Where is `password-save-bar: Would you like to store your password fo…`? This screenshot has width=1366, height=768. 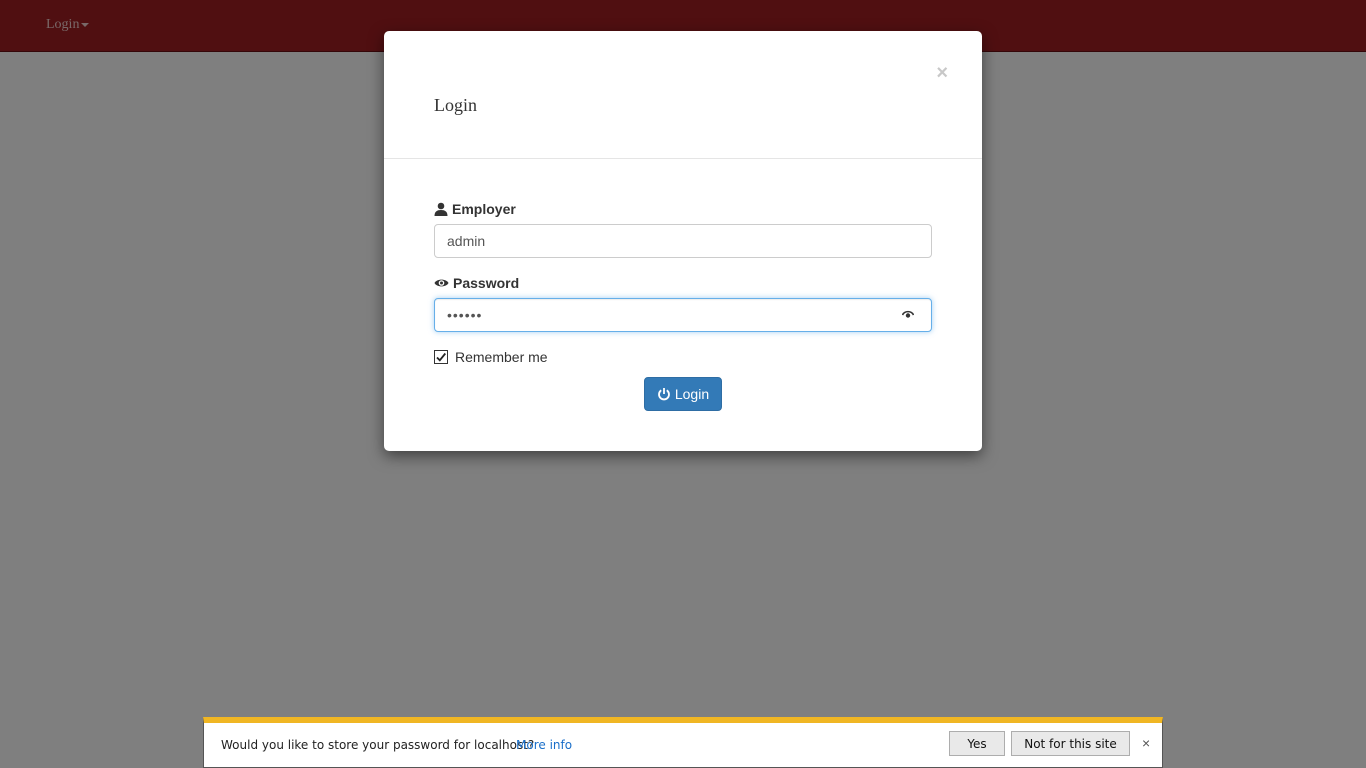 password-save-bar: Would you like to store your password fo… is located at coordinates (683, 742).